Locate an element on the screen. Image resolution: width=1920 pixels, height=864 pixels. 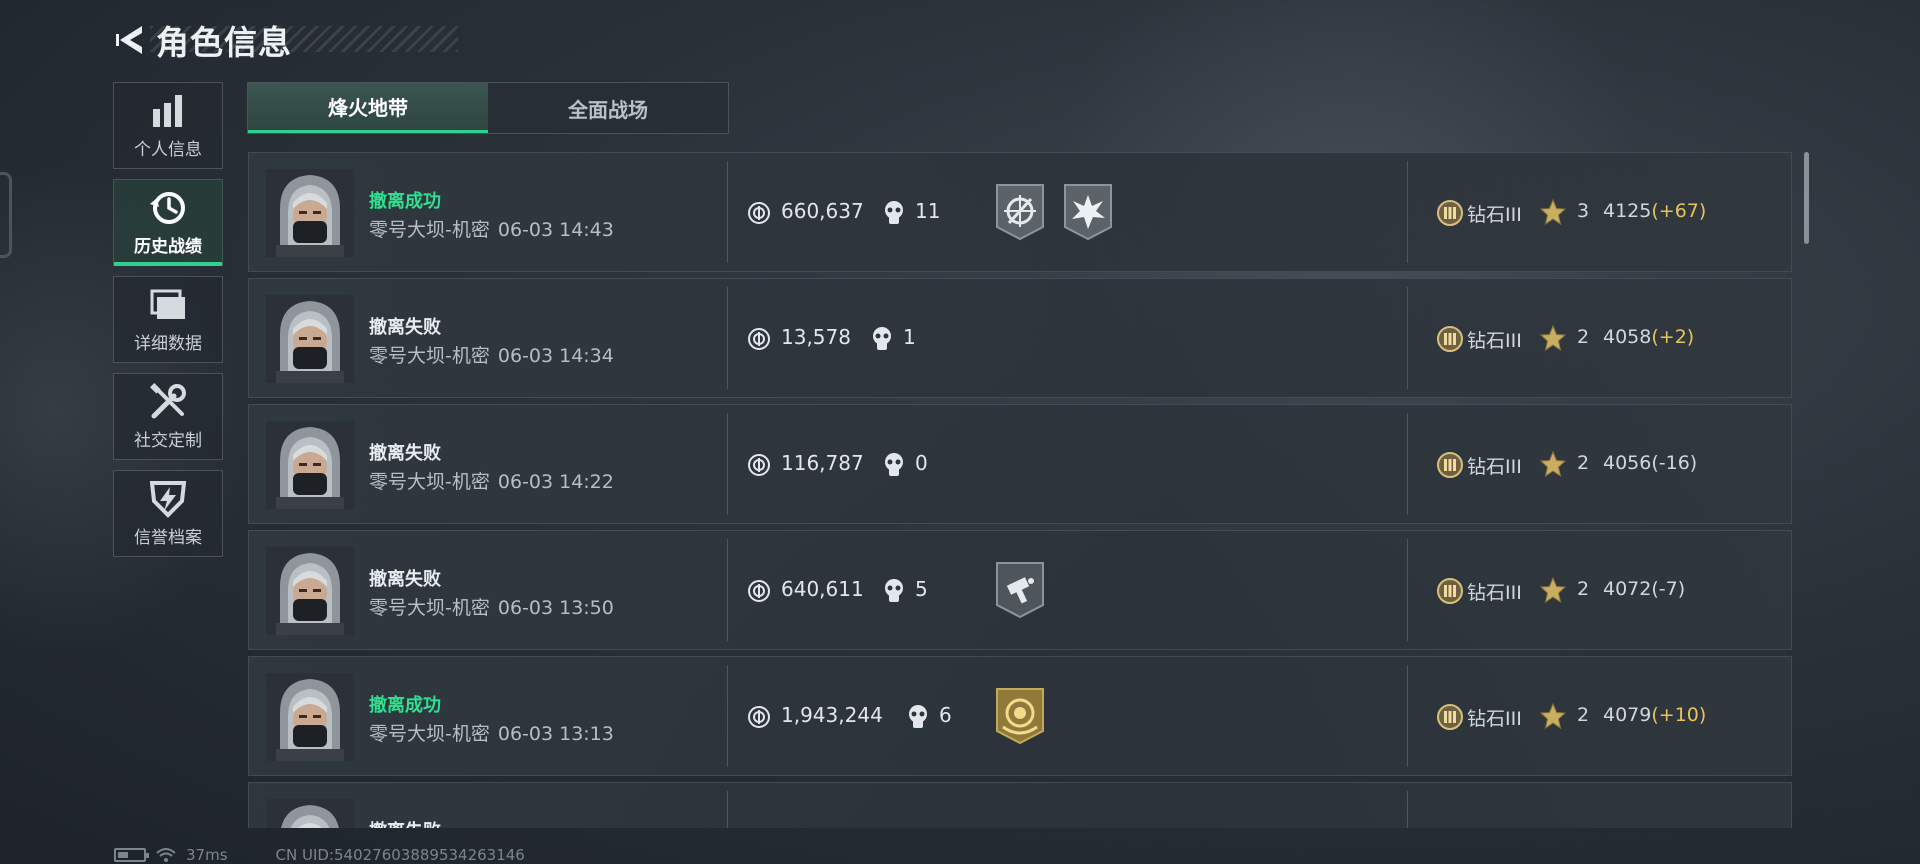
map-and-time: 零号大坝-机密 06-03 14:43 is located at coordinates (491, 228).